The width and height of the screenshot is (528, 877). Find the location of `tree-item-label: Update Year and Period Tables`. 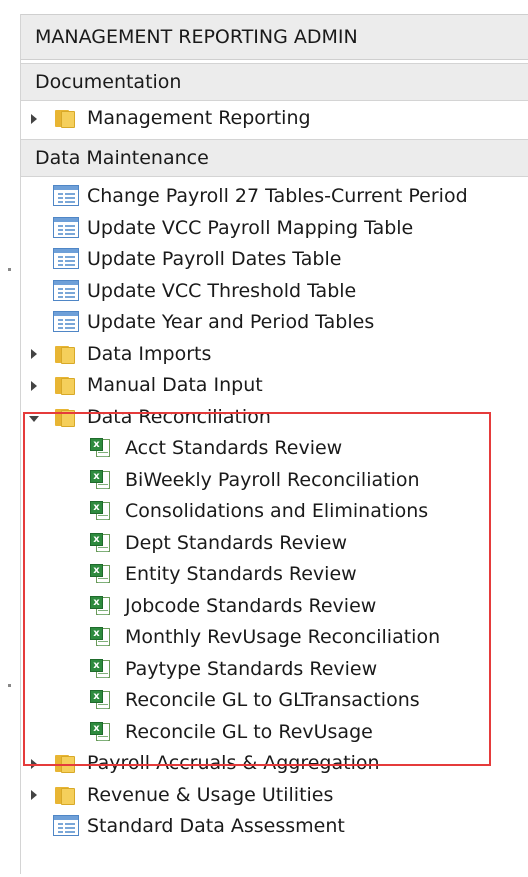

tree-item-label: Update Year and Period Tables is located at coordinates (231, 322).